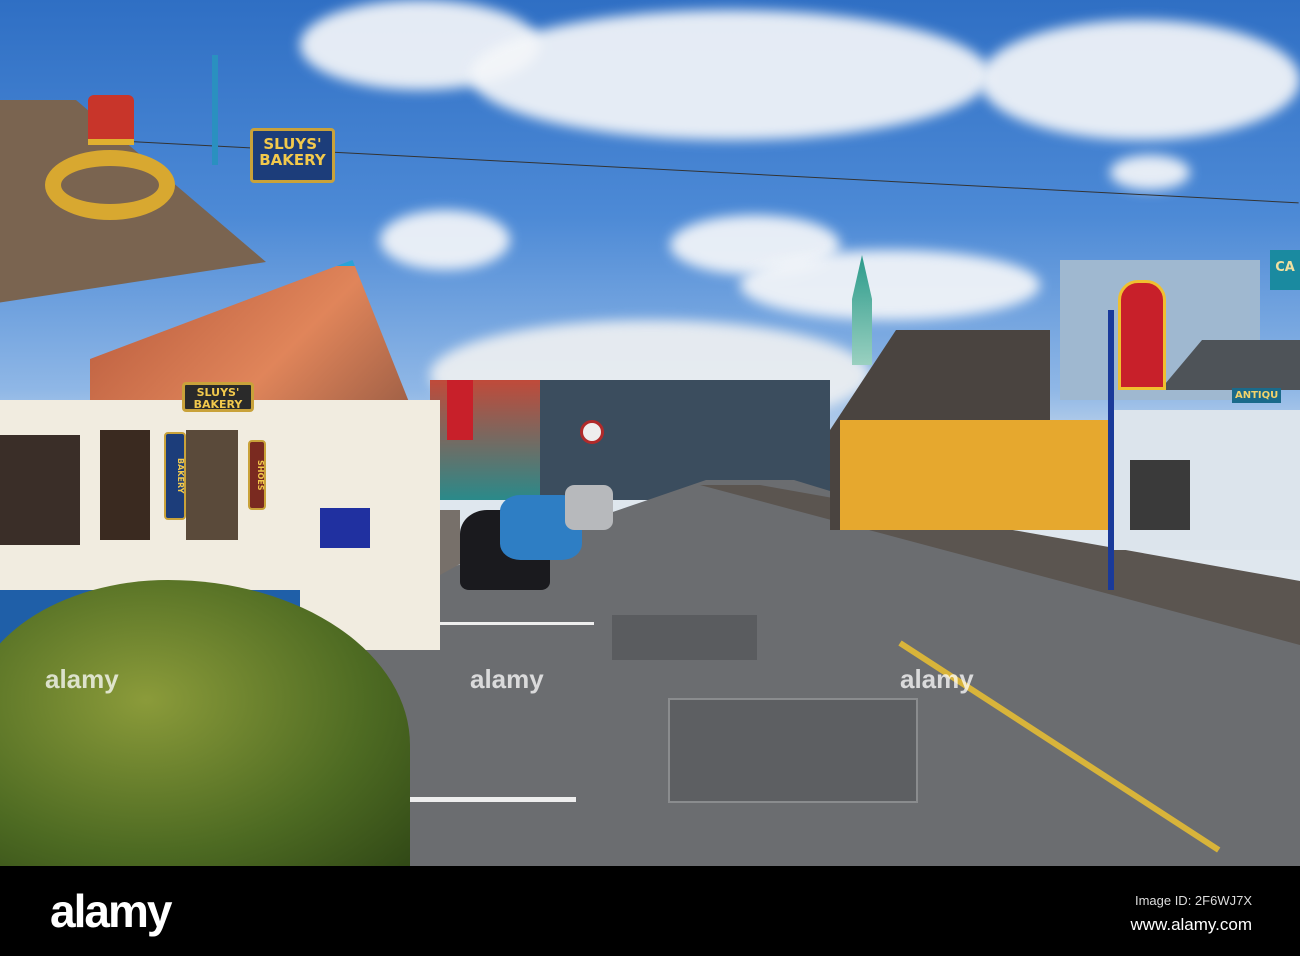 The width and height of the screenshot is (1300, 956). I want to click on alamy-logo: alamy, so click(111, 911).